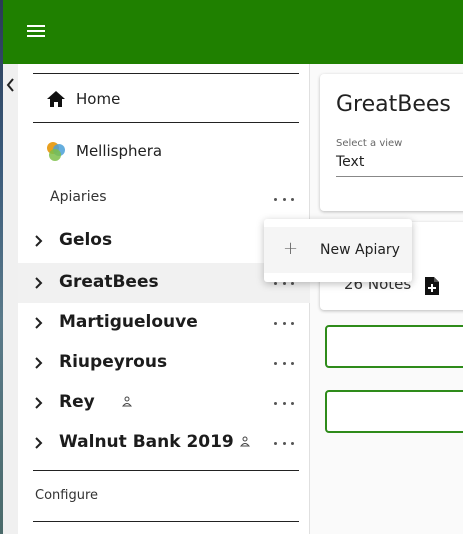 The image size is (463, 534). Describe the element at coordinates (432, 286) in the screenshot. I see `add-note-icon` at that location.